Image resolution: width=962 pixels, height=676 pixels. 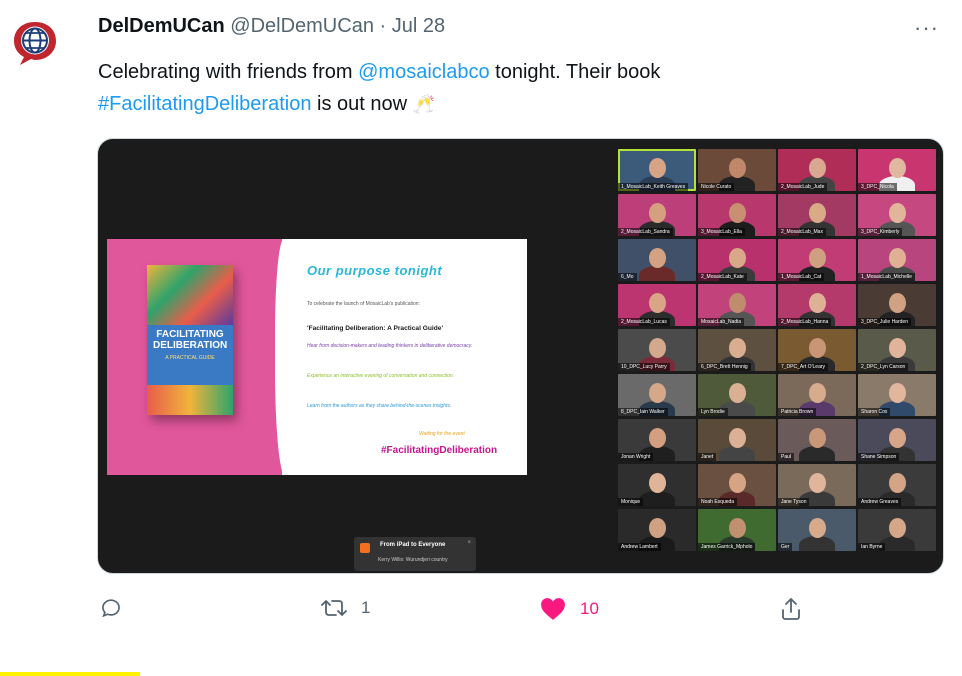 I want to click on participant-tile: 7_DPC_Art O'Leary, so click(x=817, y=350).